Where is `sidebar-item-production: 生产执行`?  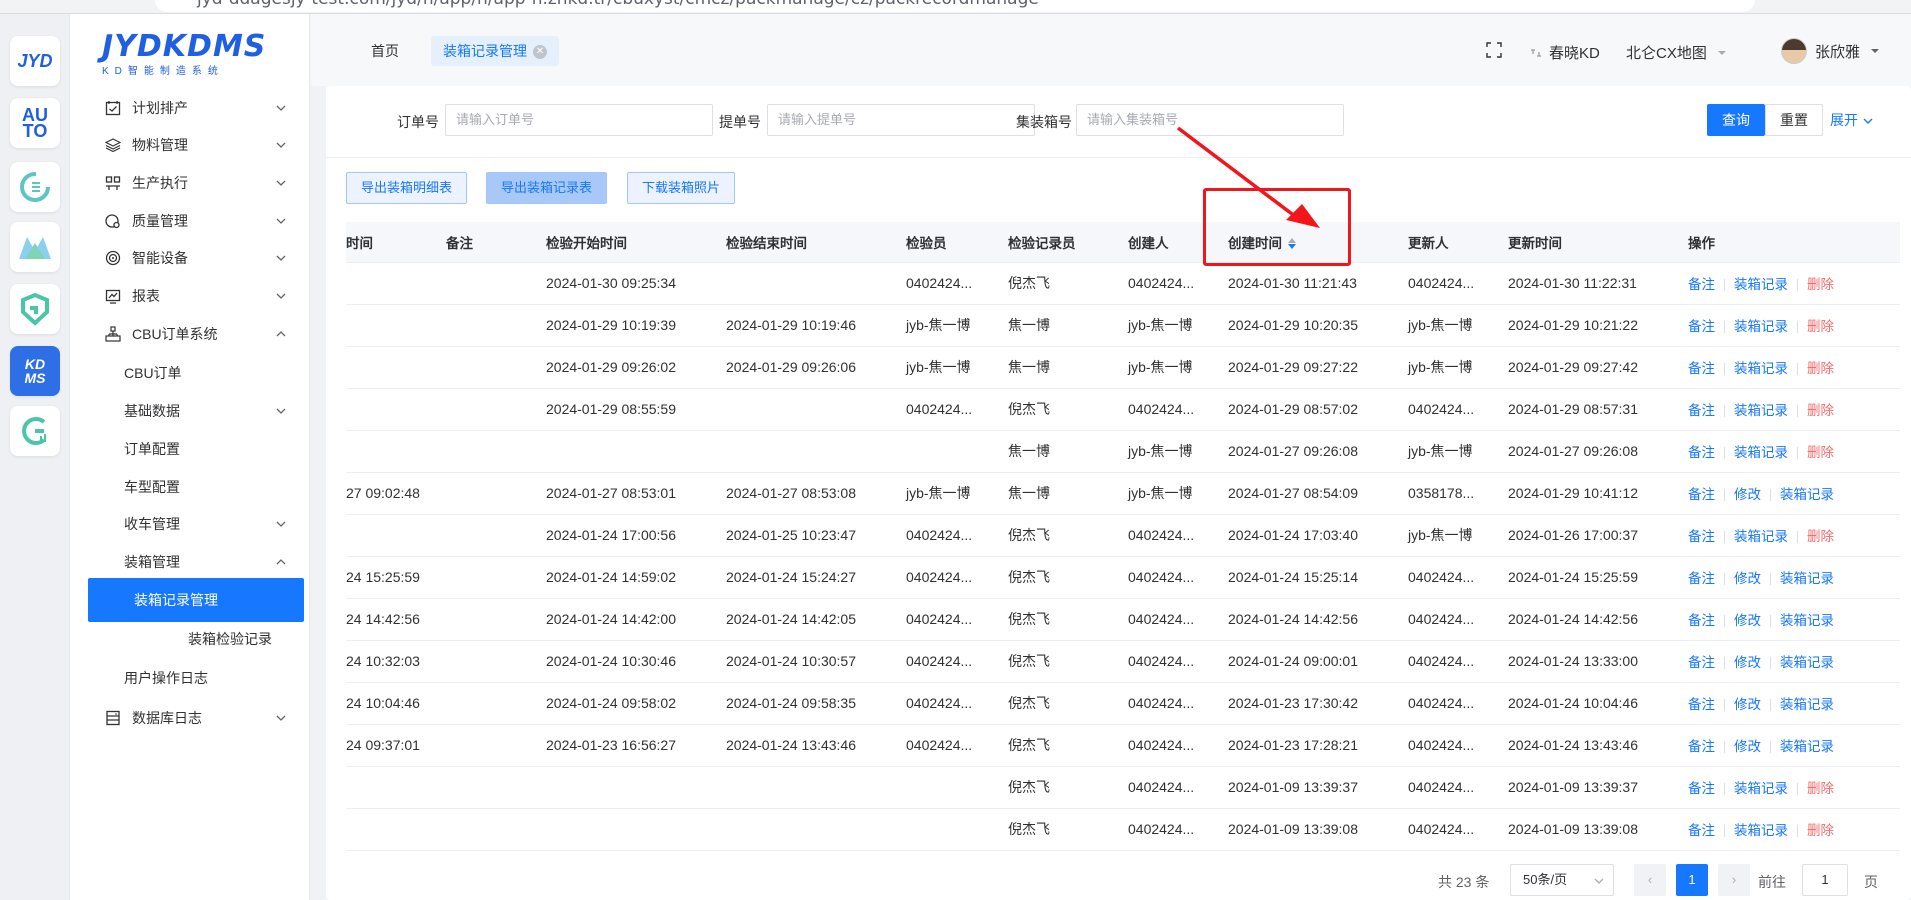
sidebar-item-production: 生产执行 is located at coordinates (190, 183).